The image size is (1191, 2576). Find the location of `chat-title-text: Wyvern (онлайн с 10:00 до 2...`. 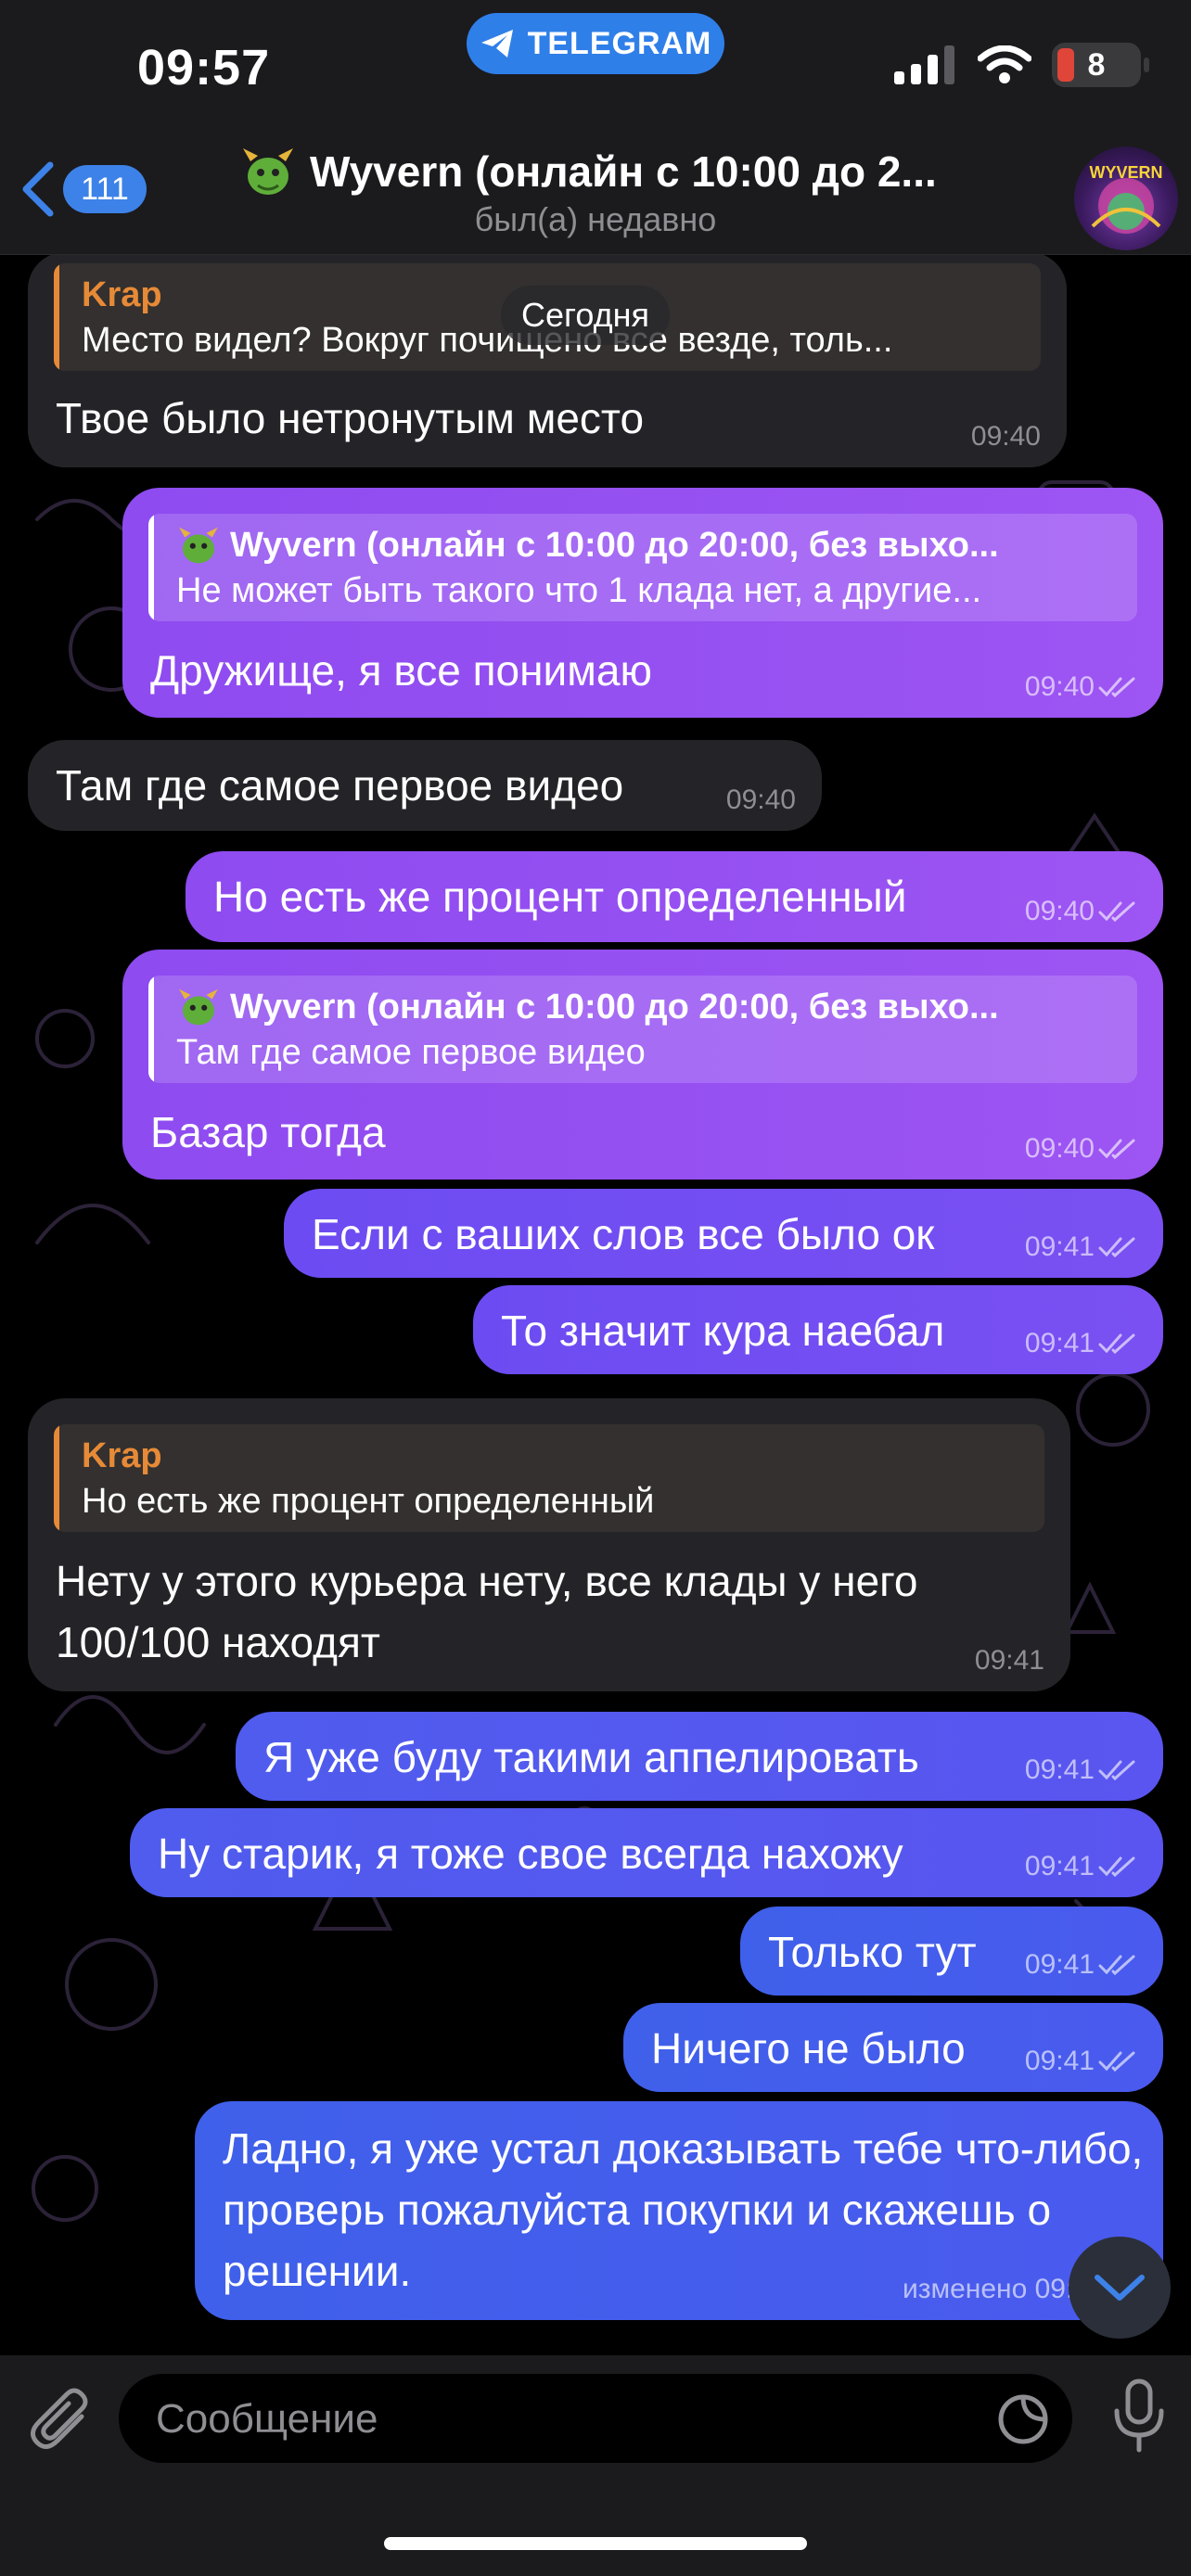

chat-title-text: Wyvern (онлайн с 10:00 до 2... is located at coordinates (623, 171).